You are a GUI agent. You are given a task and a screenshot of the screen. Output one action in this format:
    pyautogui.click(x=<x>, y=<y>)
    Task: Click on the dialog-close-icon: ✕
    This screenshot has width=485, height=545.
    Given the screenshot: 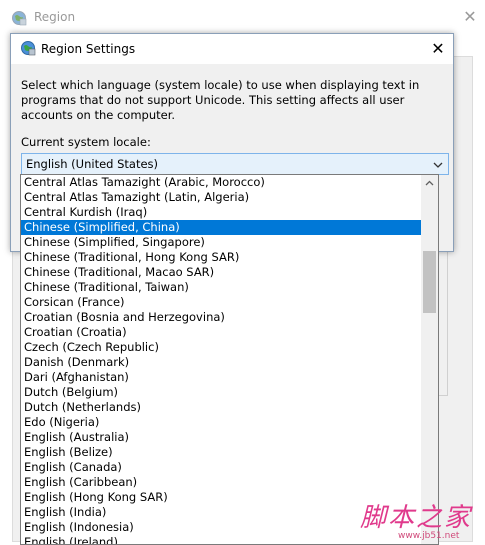 What is the action you would take?
    pyautogui.click(x=438, y=49)
    